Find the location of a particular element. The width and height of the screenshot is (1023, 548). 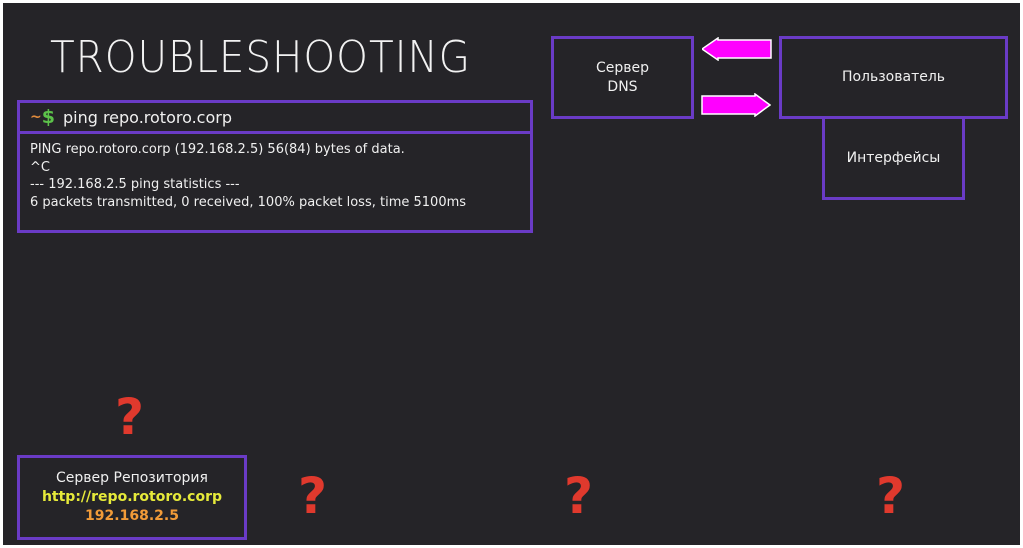

interfaces-label: Интерфейсы is located at coordinates (893, 157).